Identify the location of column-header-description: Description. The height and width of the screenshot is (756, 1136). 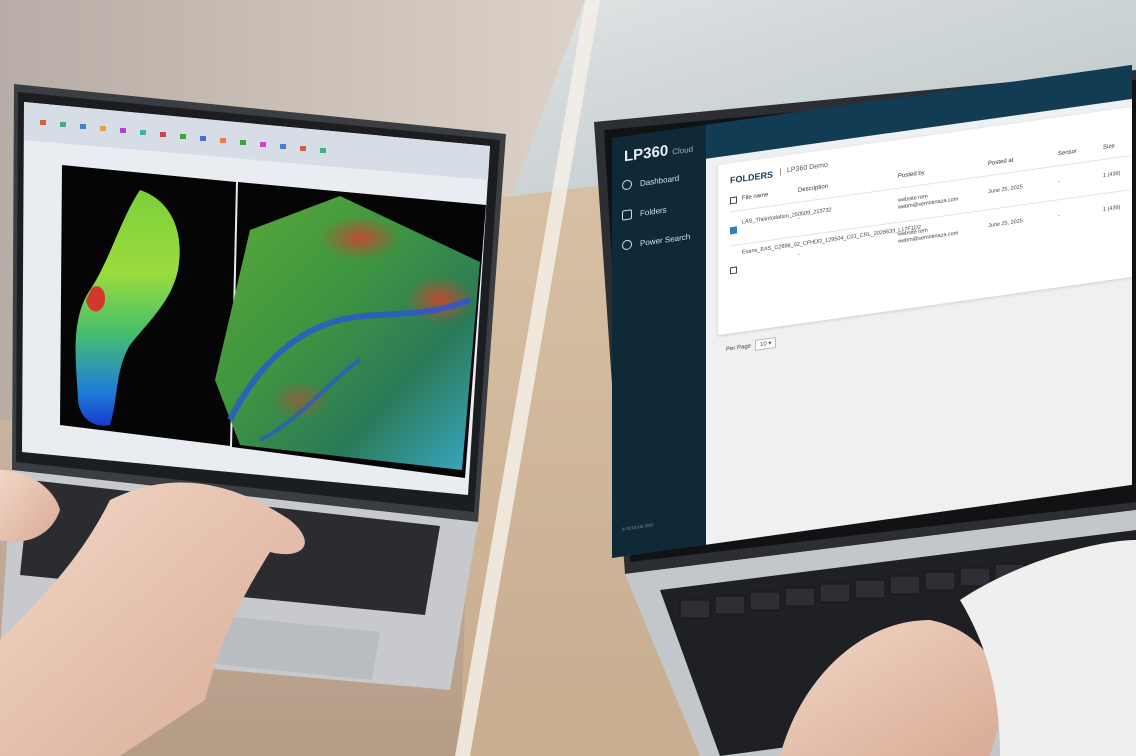
(813, 189).